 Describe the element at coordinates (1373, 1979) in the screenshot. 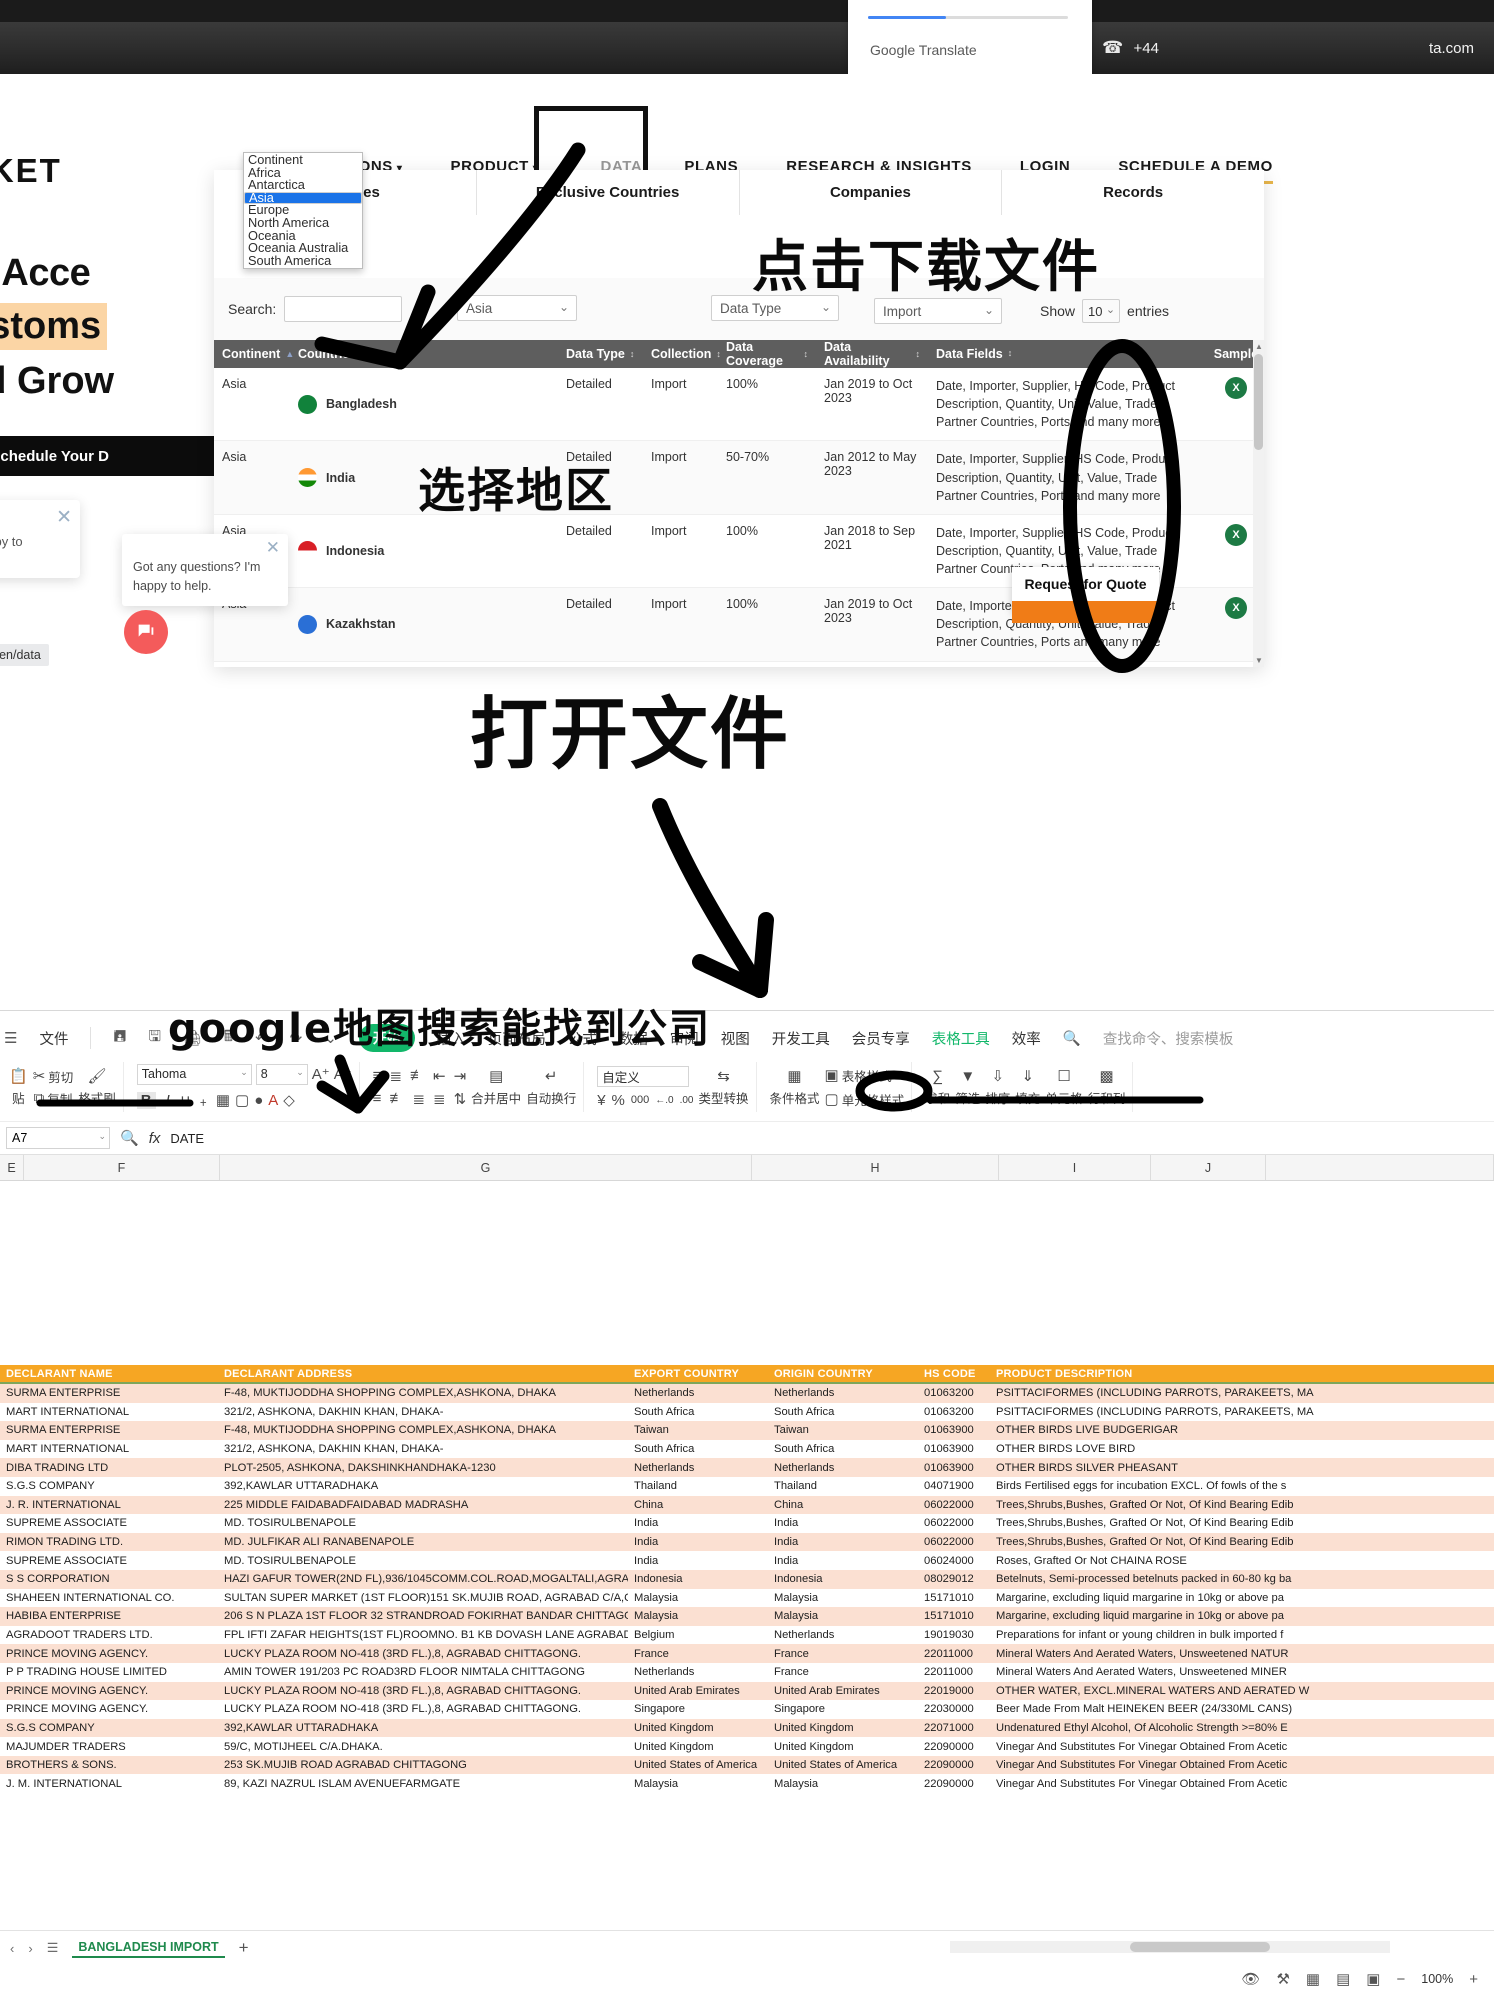

I see `page-break-icon: ▣` at that location.